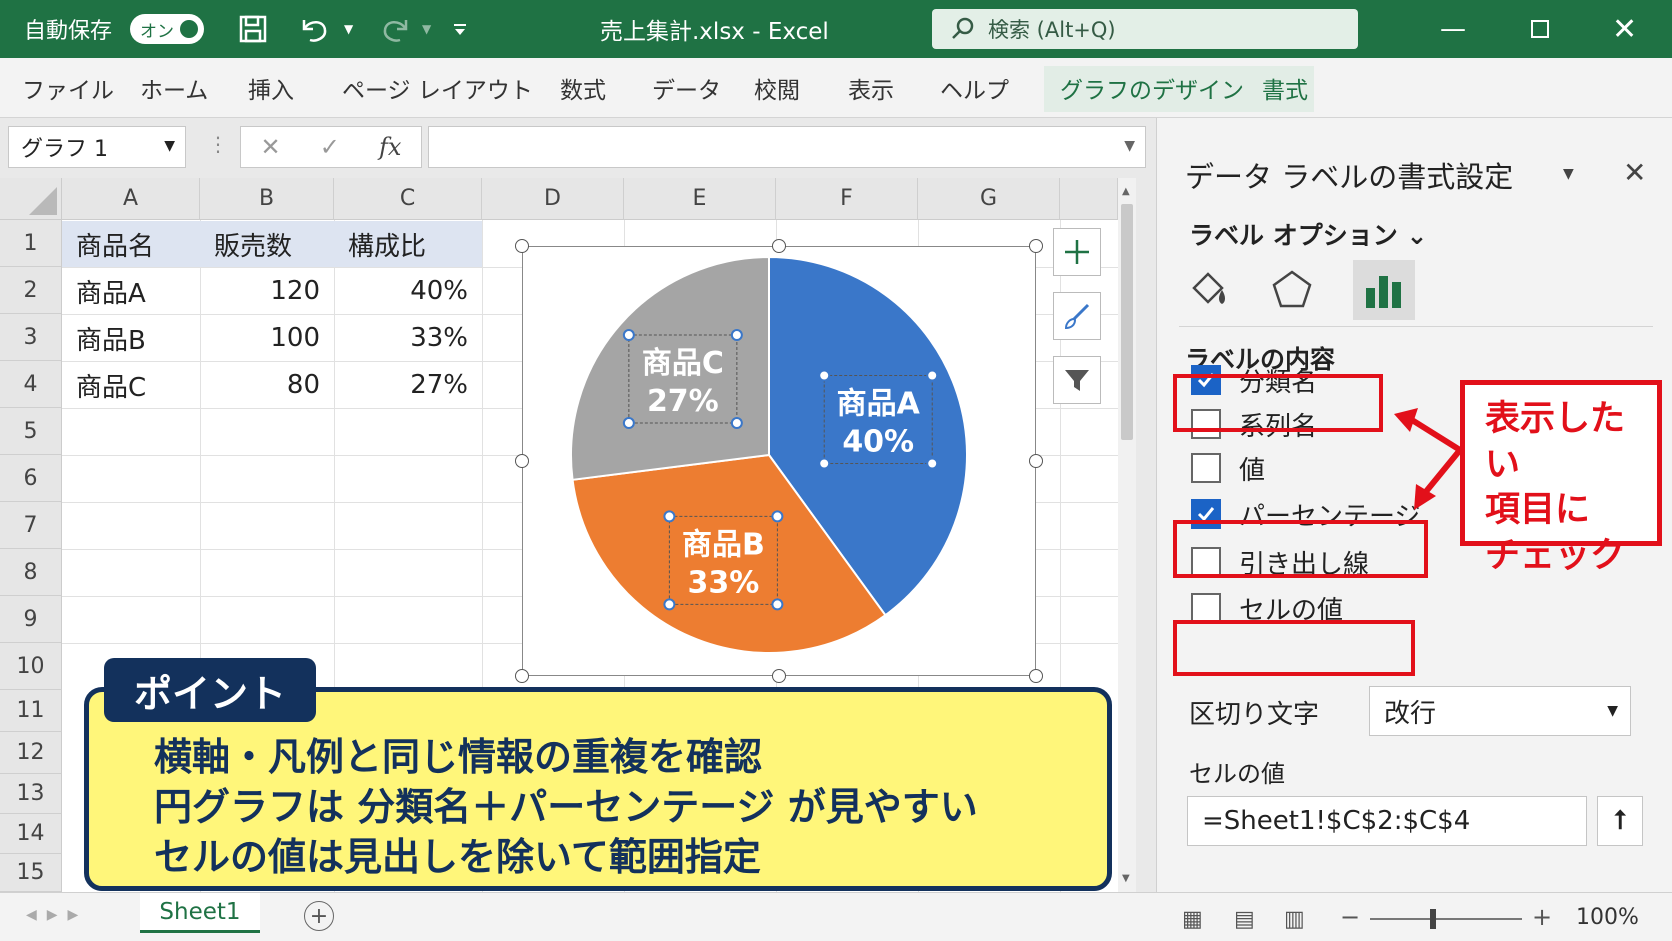 This screenshot has width=1672, height=941. I want to click on tab-view: 表示, so click(871, 88).